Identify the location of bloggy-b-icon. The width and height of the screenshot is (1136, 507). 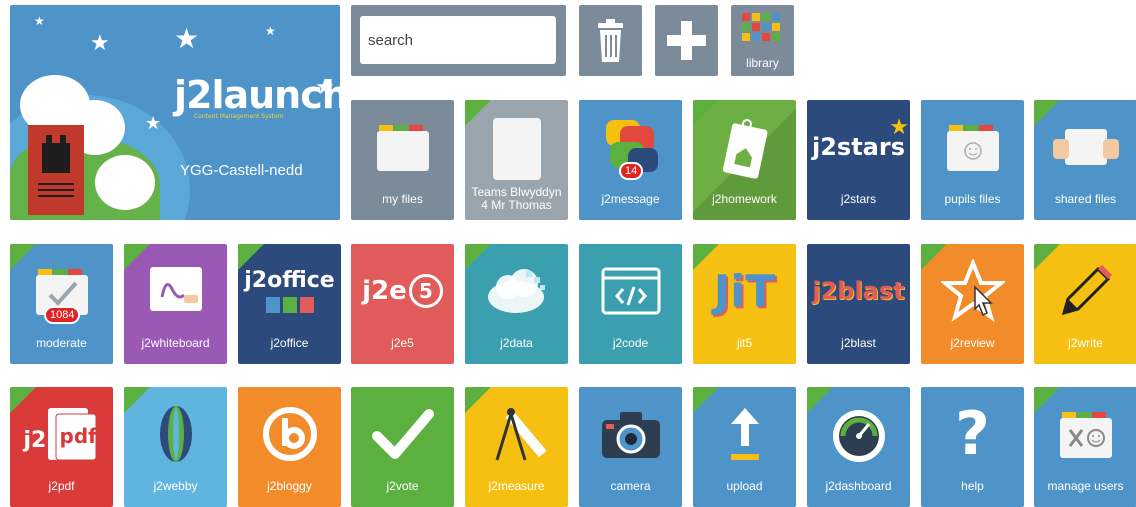
(289, 434).